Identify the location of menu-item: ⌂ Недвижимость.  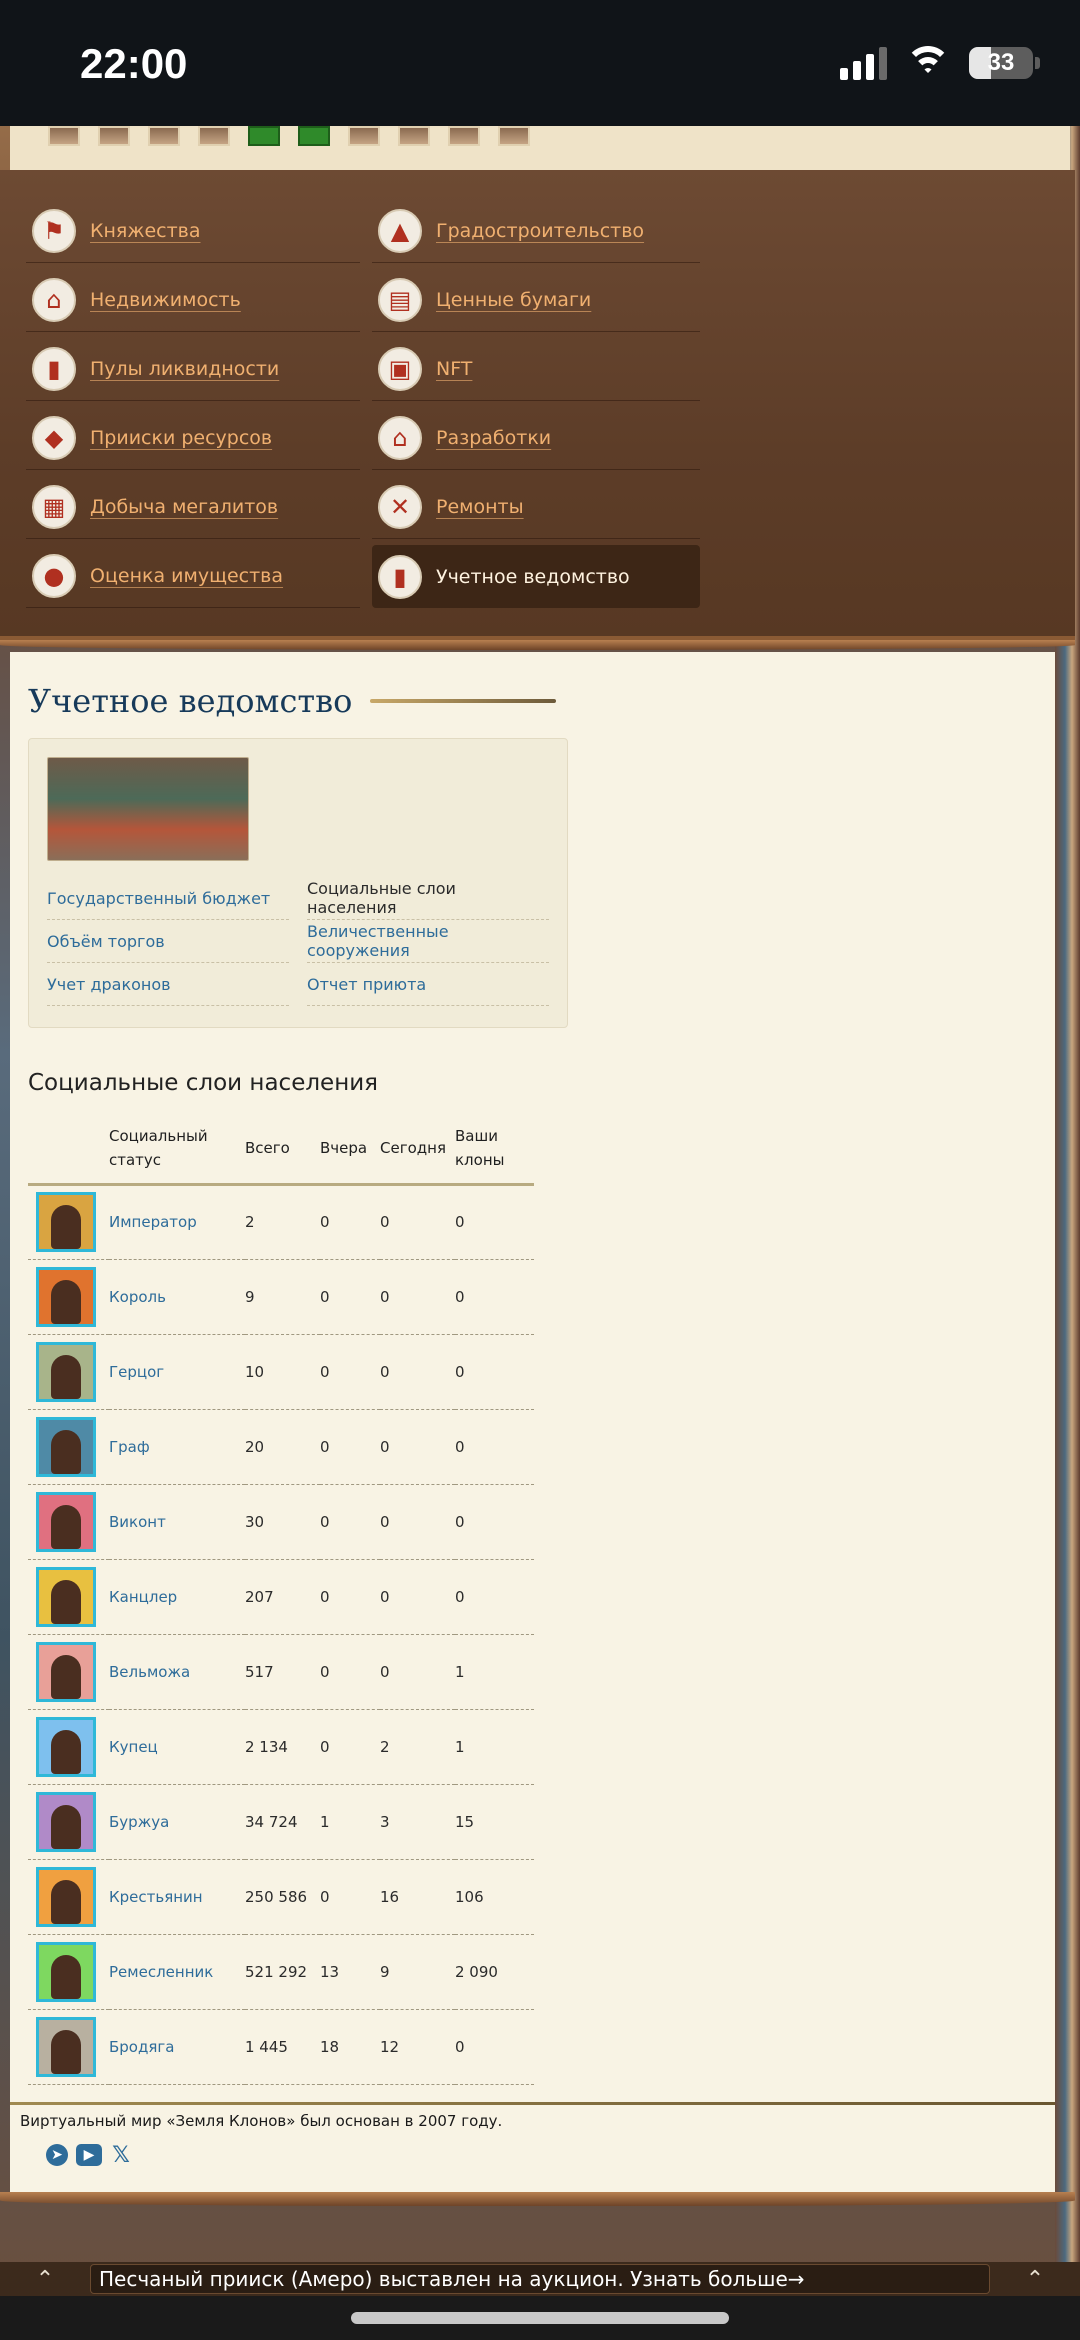
(193, 300).